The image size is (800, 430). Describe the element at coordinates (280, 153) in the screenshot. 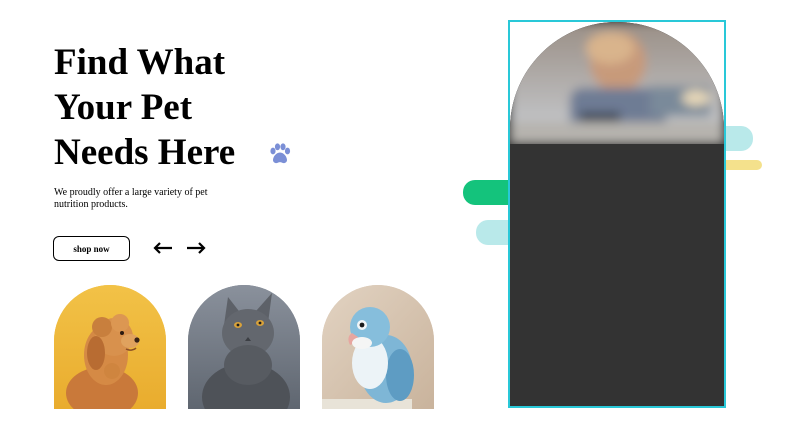

I see `paw-icon` at that location.